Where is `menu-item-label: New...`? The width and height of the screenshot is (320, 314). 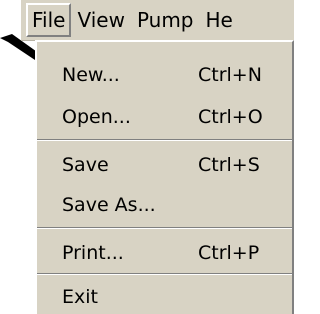
menu-item-label: New... is located at coordinates (91, 75).